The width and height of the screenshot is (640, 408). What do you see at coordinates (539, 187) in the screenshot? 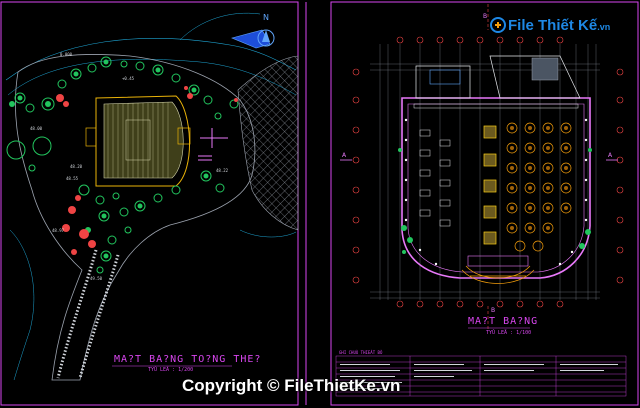
I see `dining-tables` at bounding box center [539, 187].